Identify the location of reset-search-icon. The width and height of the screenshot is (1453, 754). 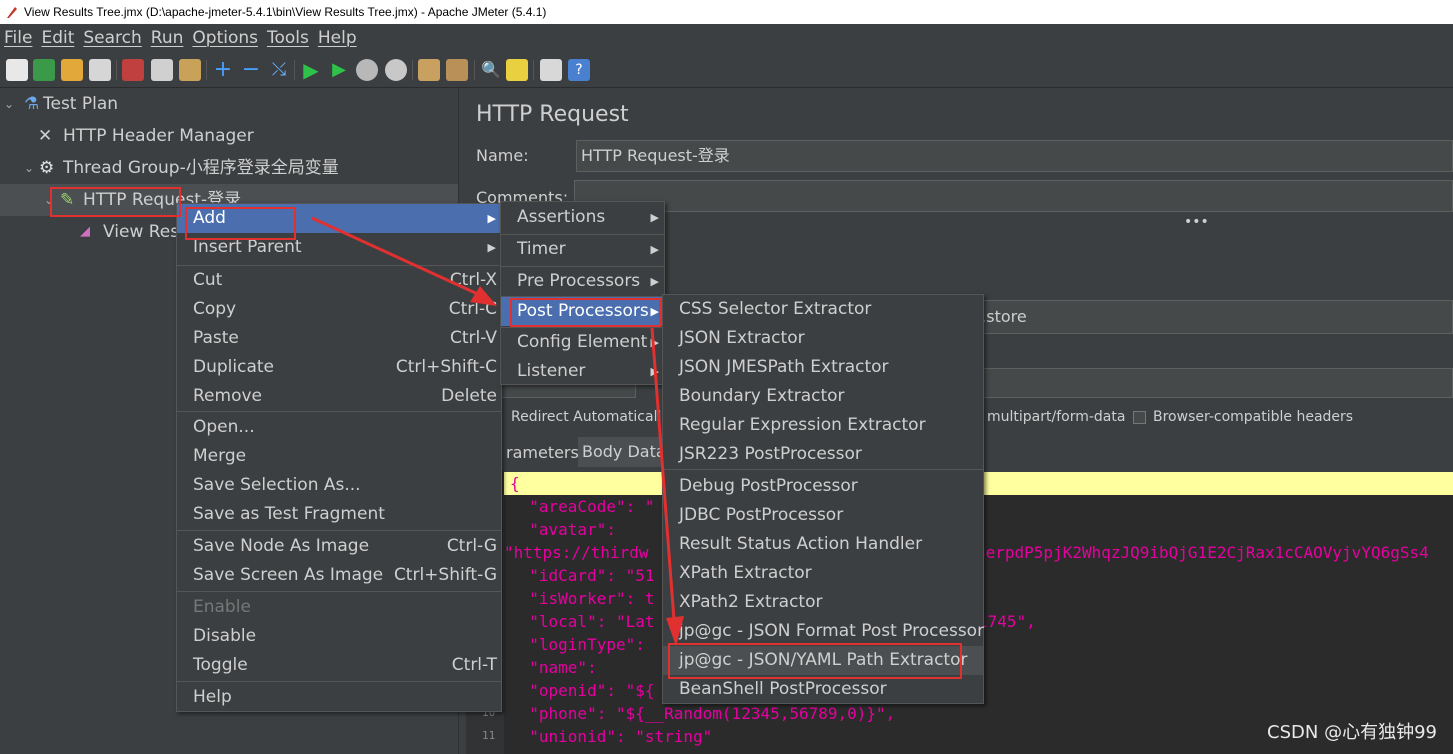
(517, 70).